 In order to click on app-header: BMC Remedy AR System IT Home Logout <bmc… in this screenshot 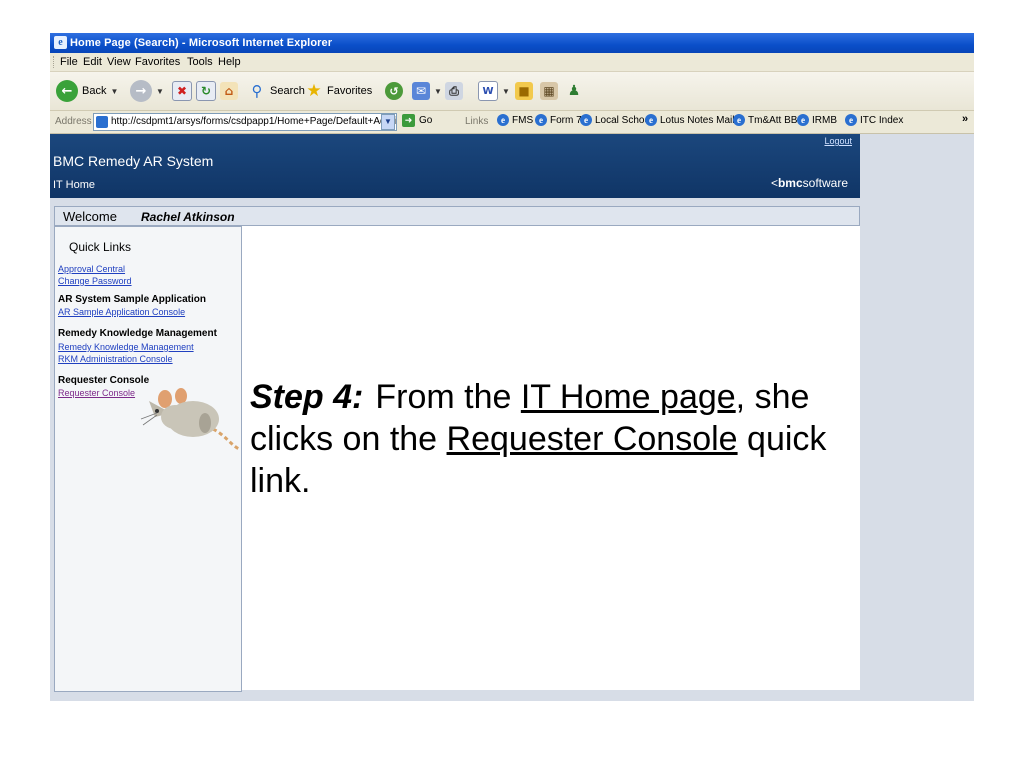, I will do `click(455, 166)`.